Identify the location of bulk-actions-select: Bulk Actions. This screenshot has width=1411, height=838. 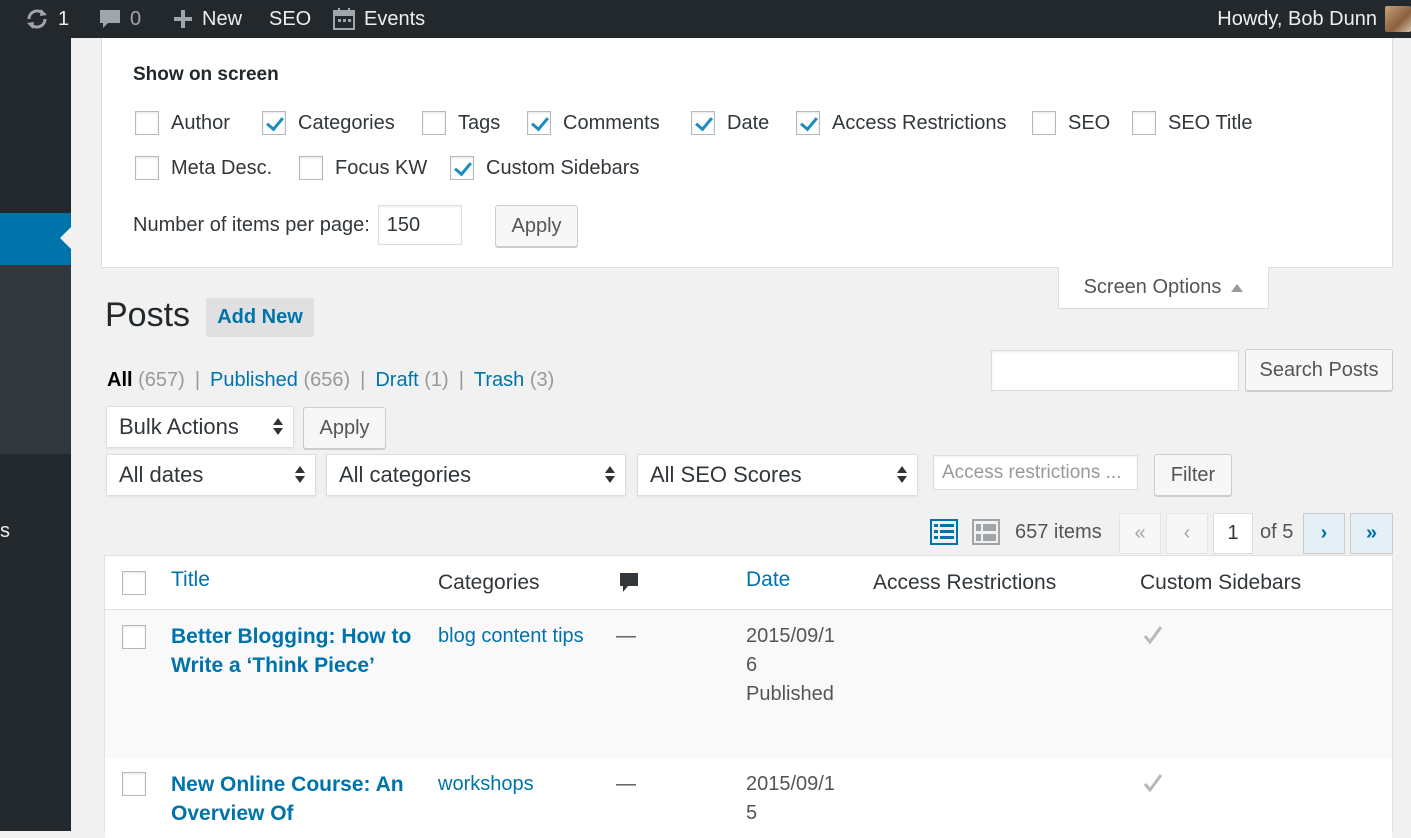
(200, 427).